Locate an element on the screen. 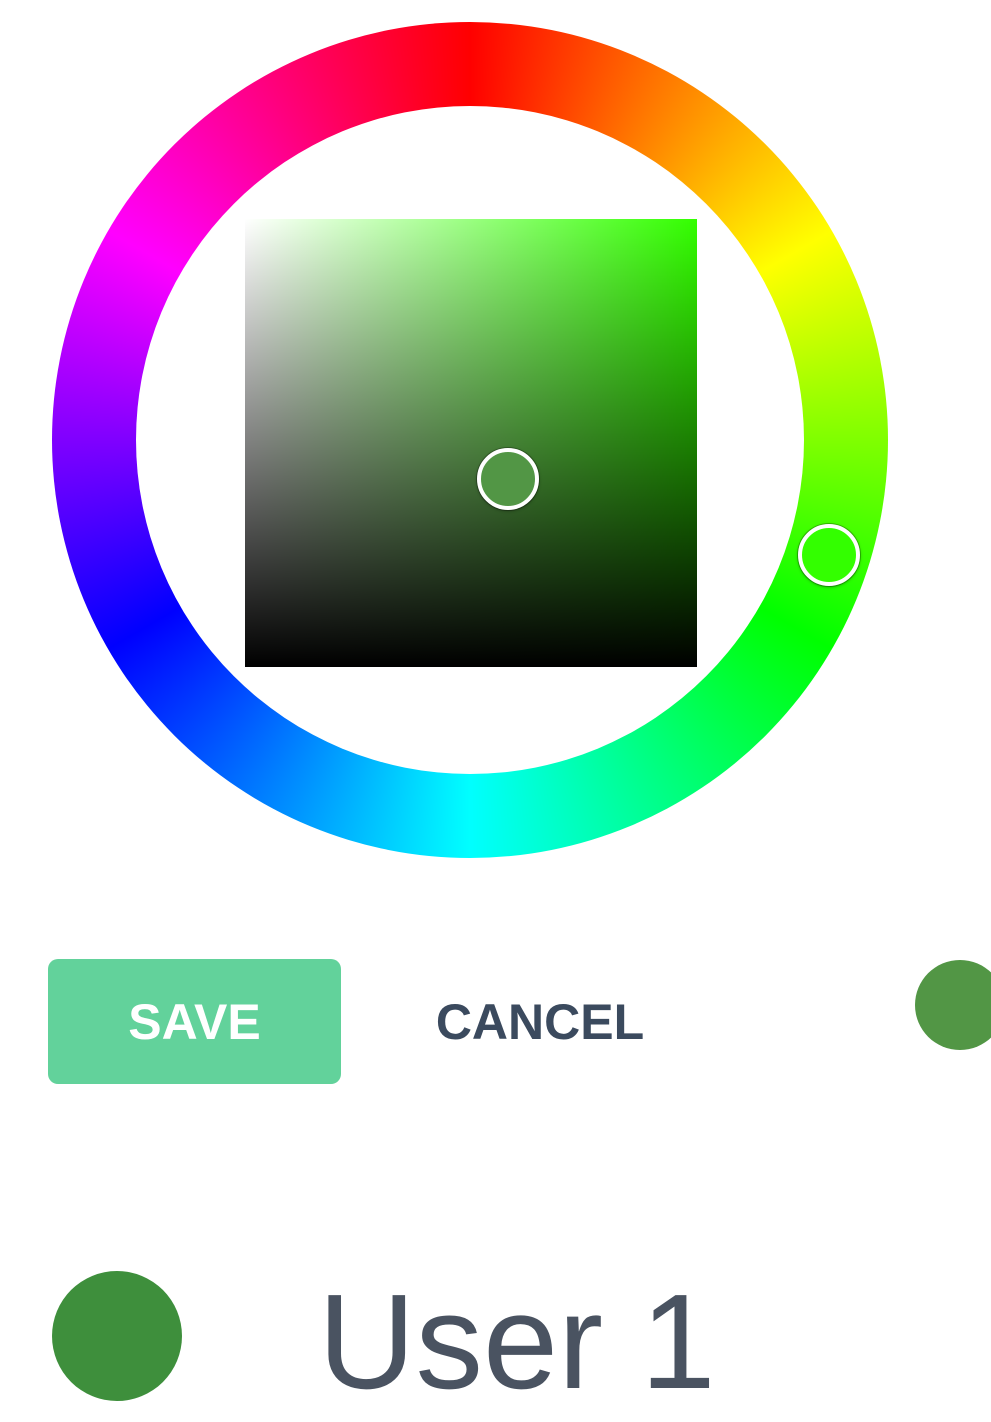  color-preview-dot is located at coordinates (953, 1005).